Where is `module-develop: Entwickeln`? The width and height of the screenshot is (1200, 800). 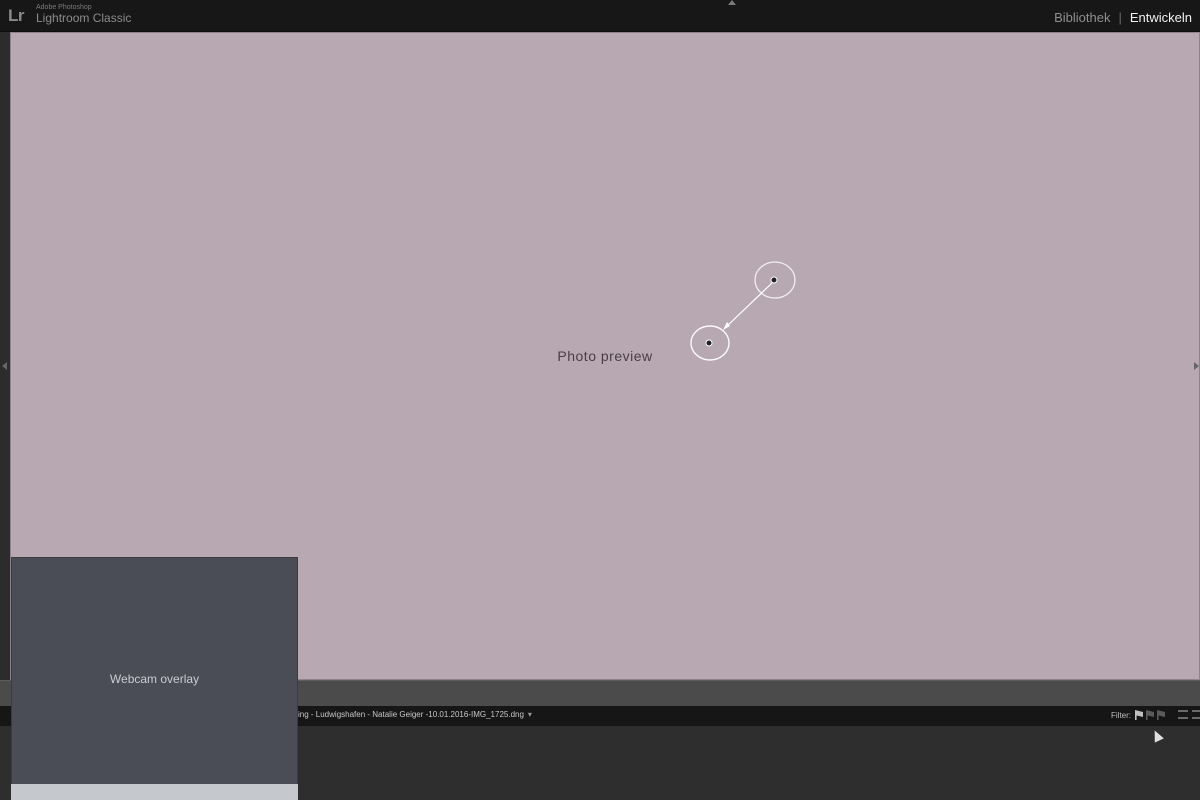
module-develop: Entwickeln is located at coordinates (1161, 17).